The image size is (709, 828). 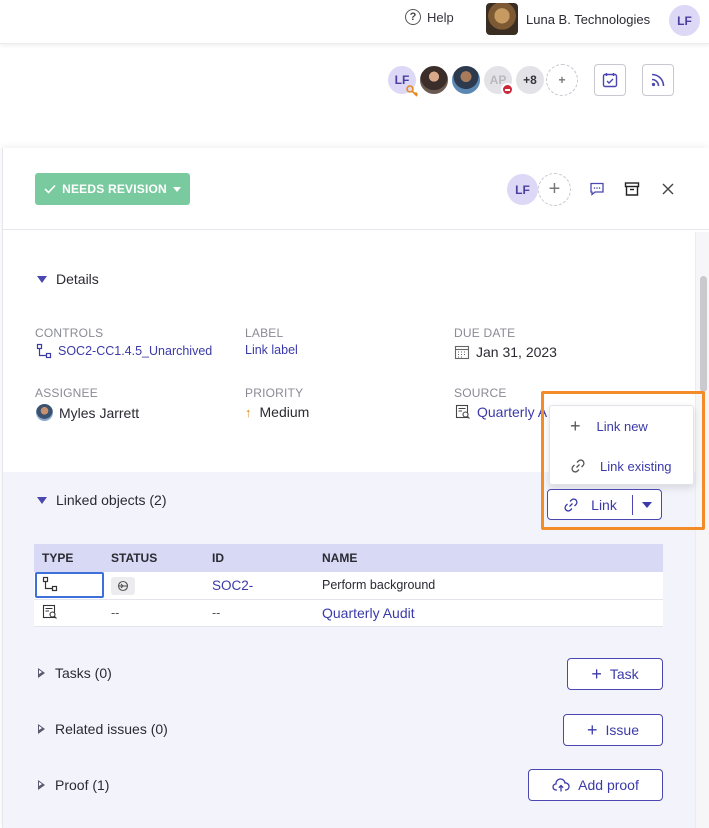 I want to click on chevron-down-icon, so click(x=176, y=189).